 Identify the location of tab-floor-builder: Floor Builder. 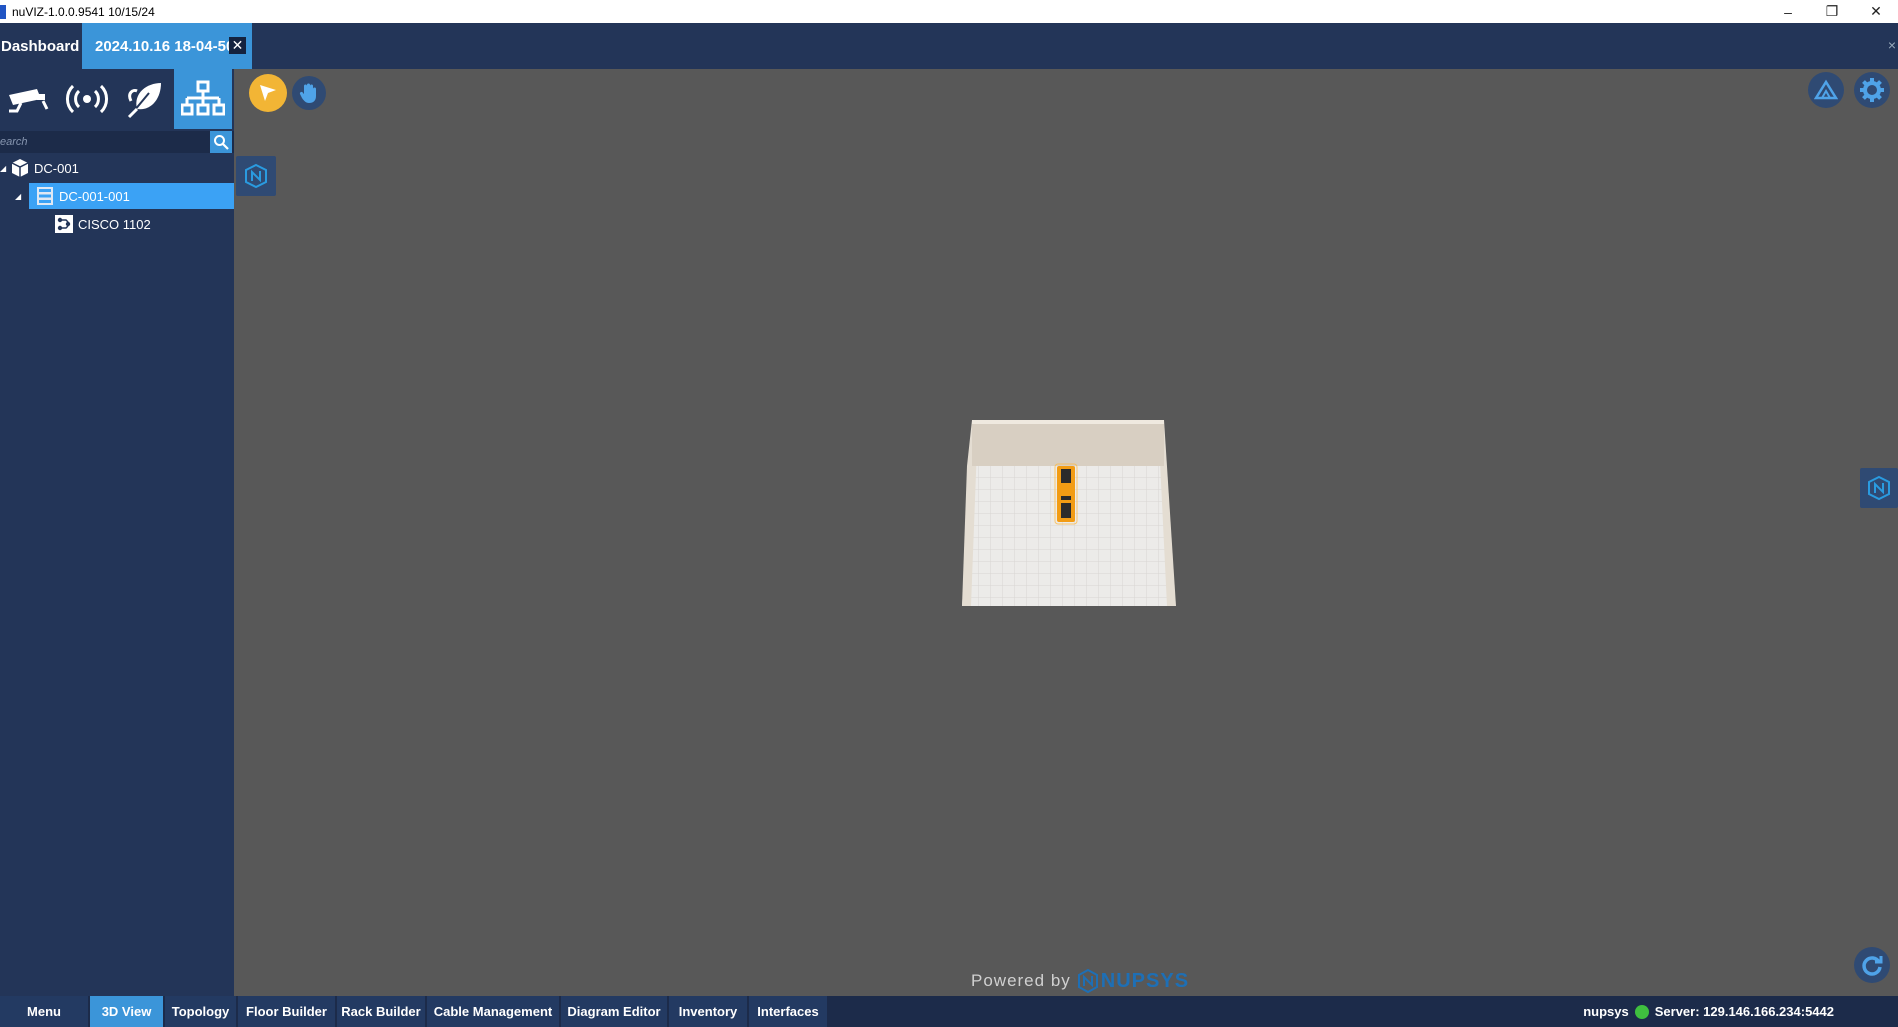
(286, 1011).